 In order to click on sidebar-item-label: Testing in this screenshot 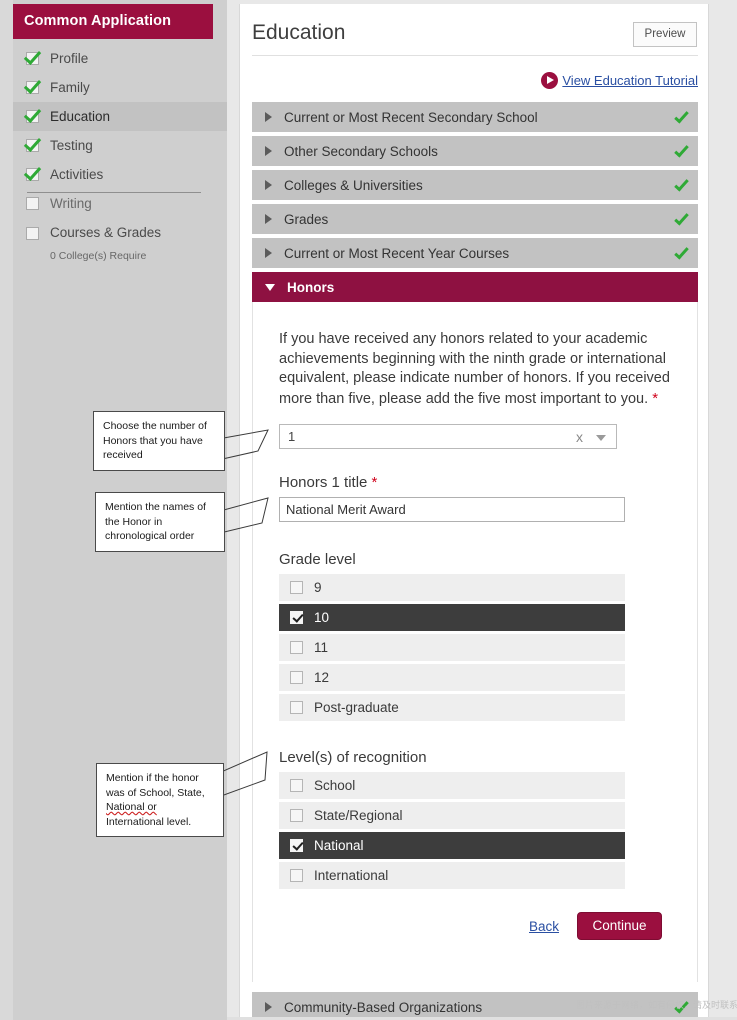, I will do `click(71, 145)`.